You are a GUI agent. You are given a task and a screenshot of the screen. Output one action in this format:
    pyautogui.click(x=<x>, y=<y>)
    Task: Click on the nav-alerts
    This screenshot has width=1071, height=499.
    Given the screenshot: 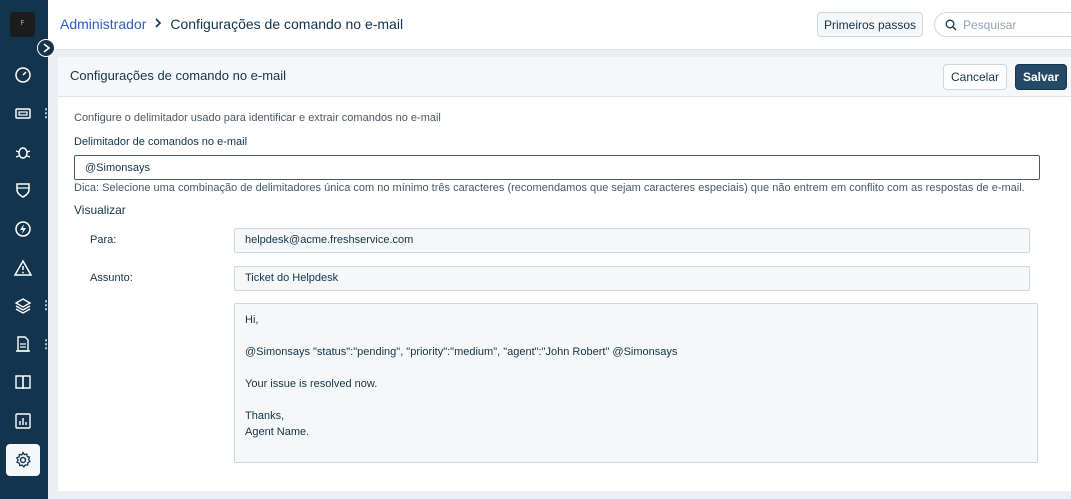 What is the action you would take?
    pyautogui.click(x=23, y=268)
    